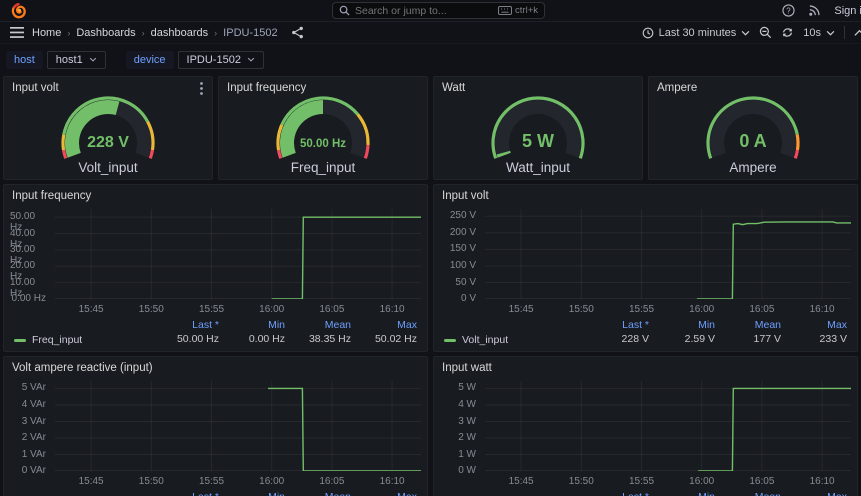 The image size is (861, 496). What do you see at coordinates (17, 32) in the screenshot?
I see `menu-hamburger-icon` at bounding box center [17, 32].